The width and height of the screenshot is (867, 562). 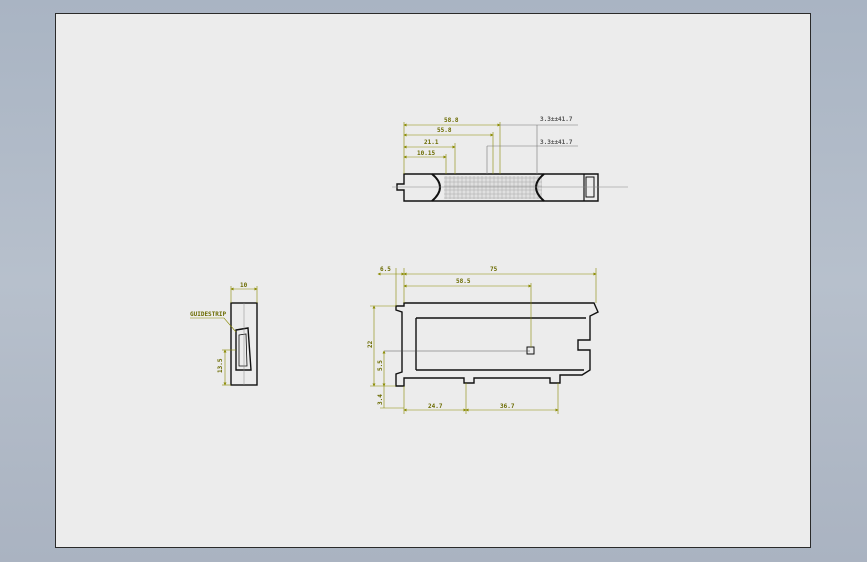 What do you see at coordinates (494, 269) in the screenshot?
I see `front-dim-overall-length: 75` at bounding box center [494, 269].